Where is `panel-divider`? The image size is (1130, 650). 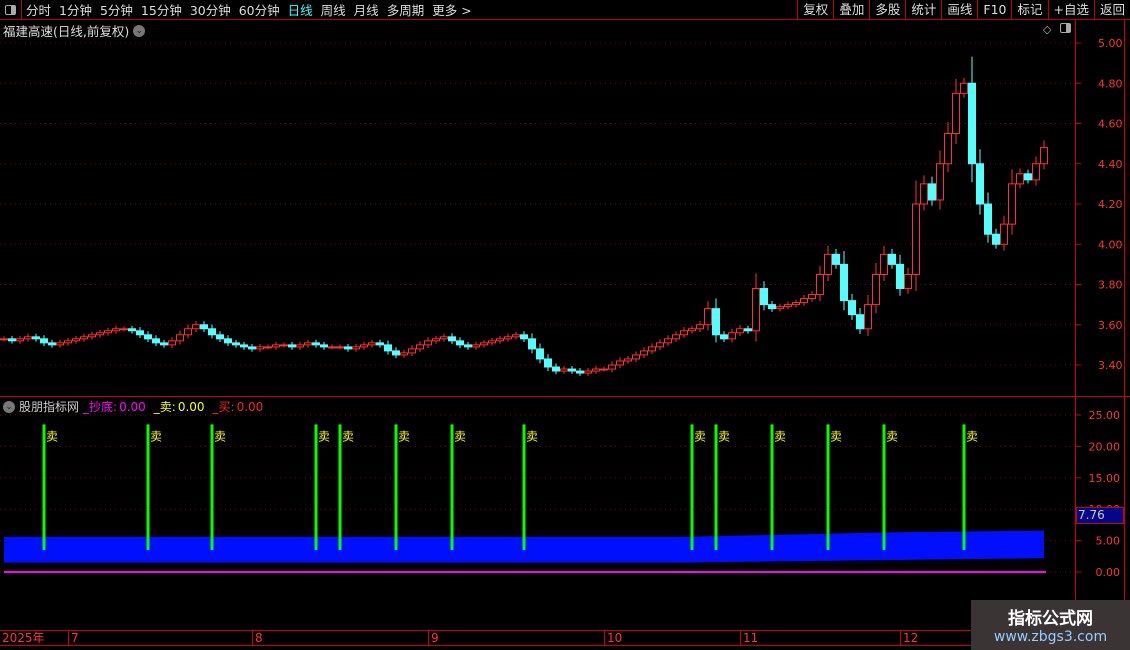 panel-divider is located at coordinates (565, 396).